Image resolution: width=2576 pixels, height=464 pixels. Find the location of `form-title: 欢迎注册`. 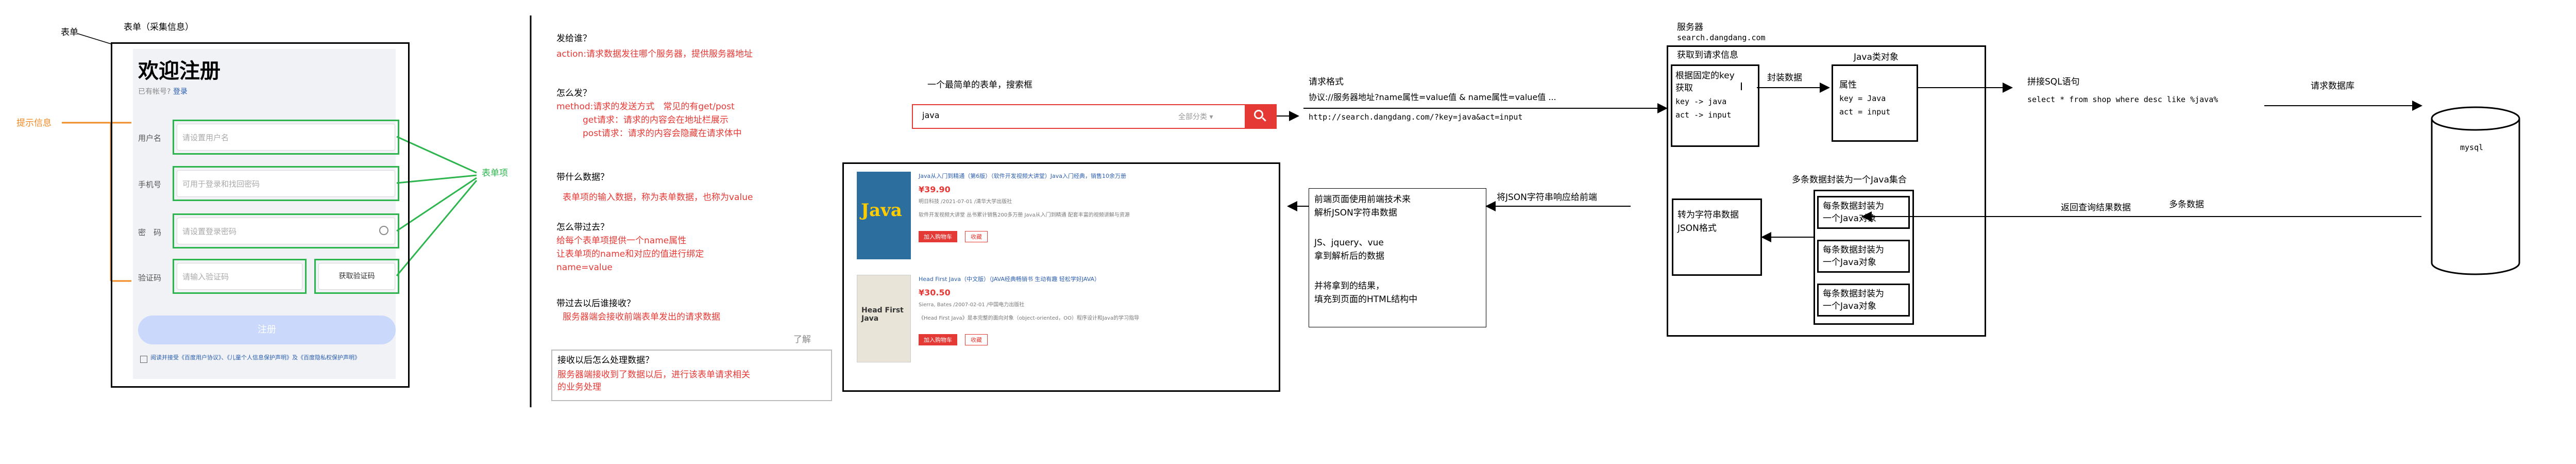

form-title: 欢迎注册 is located at coordinates (180, 71).